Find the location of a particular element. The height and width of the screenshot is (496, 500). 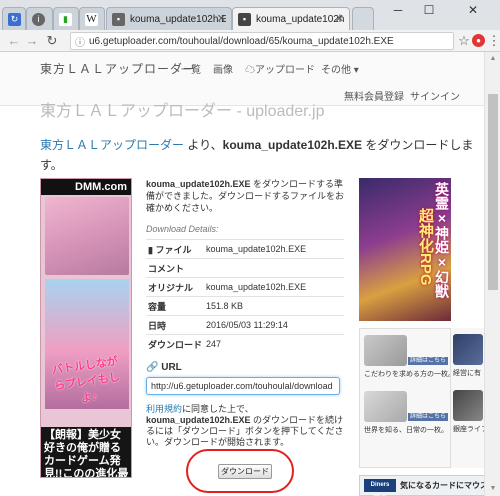

page-title-behind: 東方ＬＡＬアップローダー - uploader.jp is located at coordinates (182, 111).